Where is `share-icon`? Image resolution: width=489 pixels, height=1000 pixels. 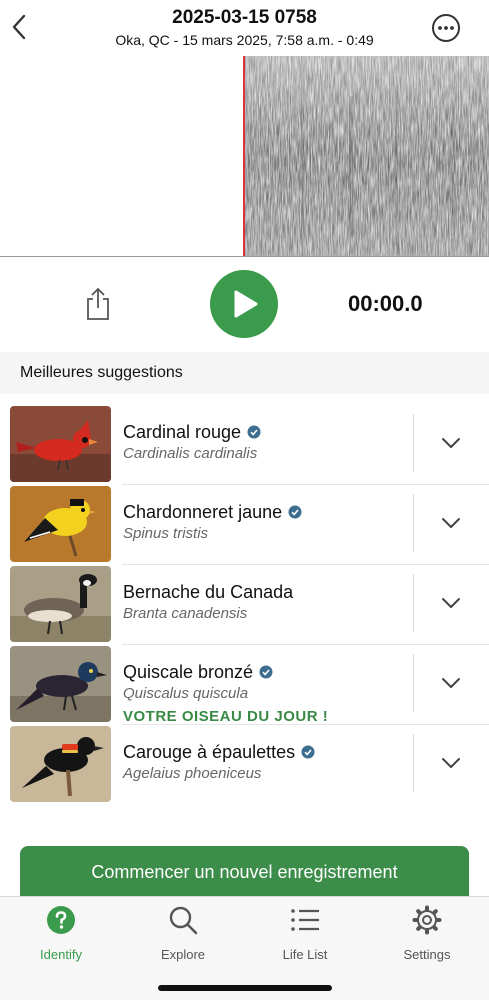
share-icon is located at coordinates (98, 303).